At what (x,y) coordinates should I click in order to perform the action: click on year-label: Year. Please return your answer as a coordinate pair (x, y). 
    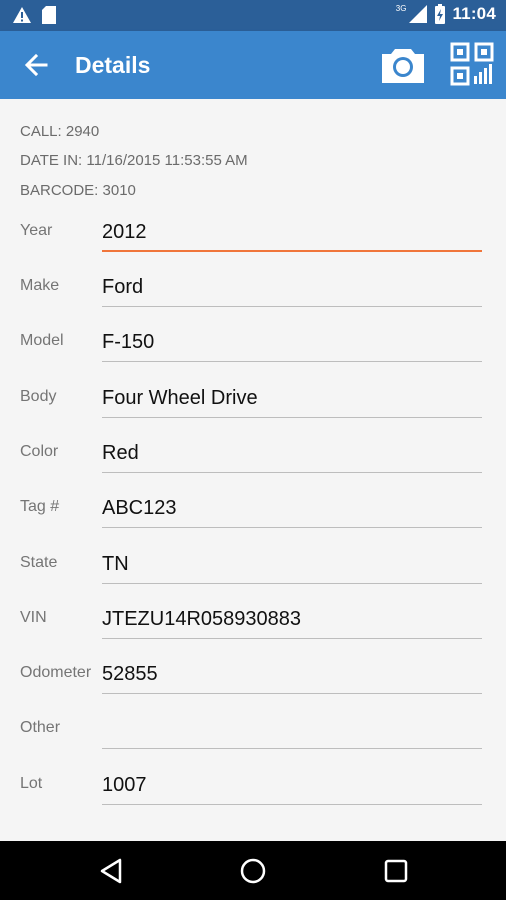
    Looking at the image, I should click on (36, 230).